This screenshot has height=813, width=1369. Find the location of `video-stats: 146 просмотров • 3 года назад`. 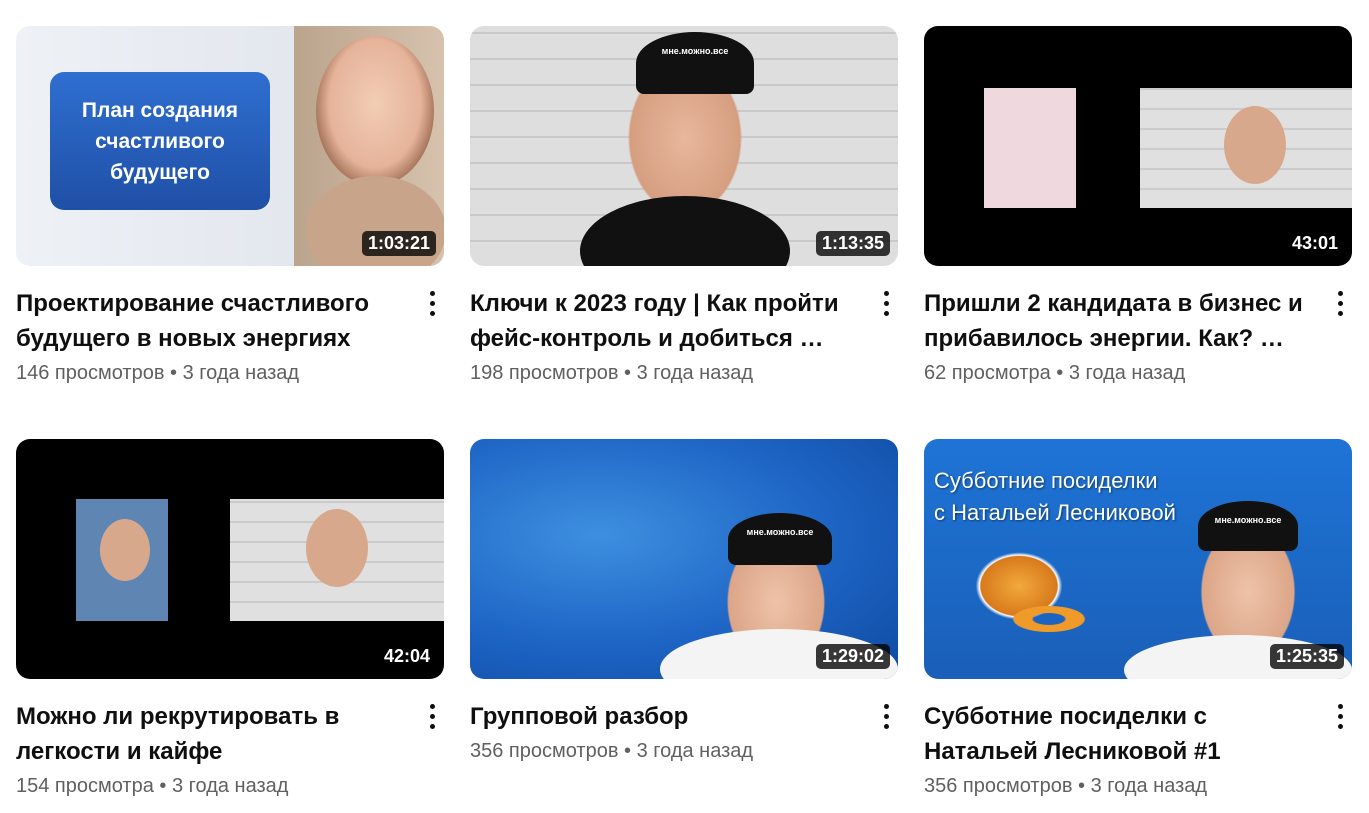

video-stats: 146 просмотров • 3 года назад is located at coordinates (206, 373).